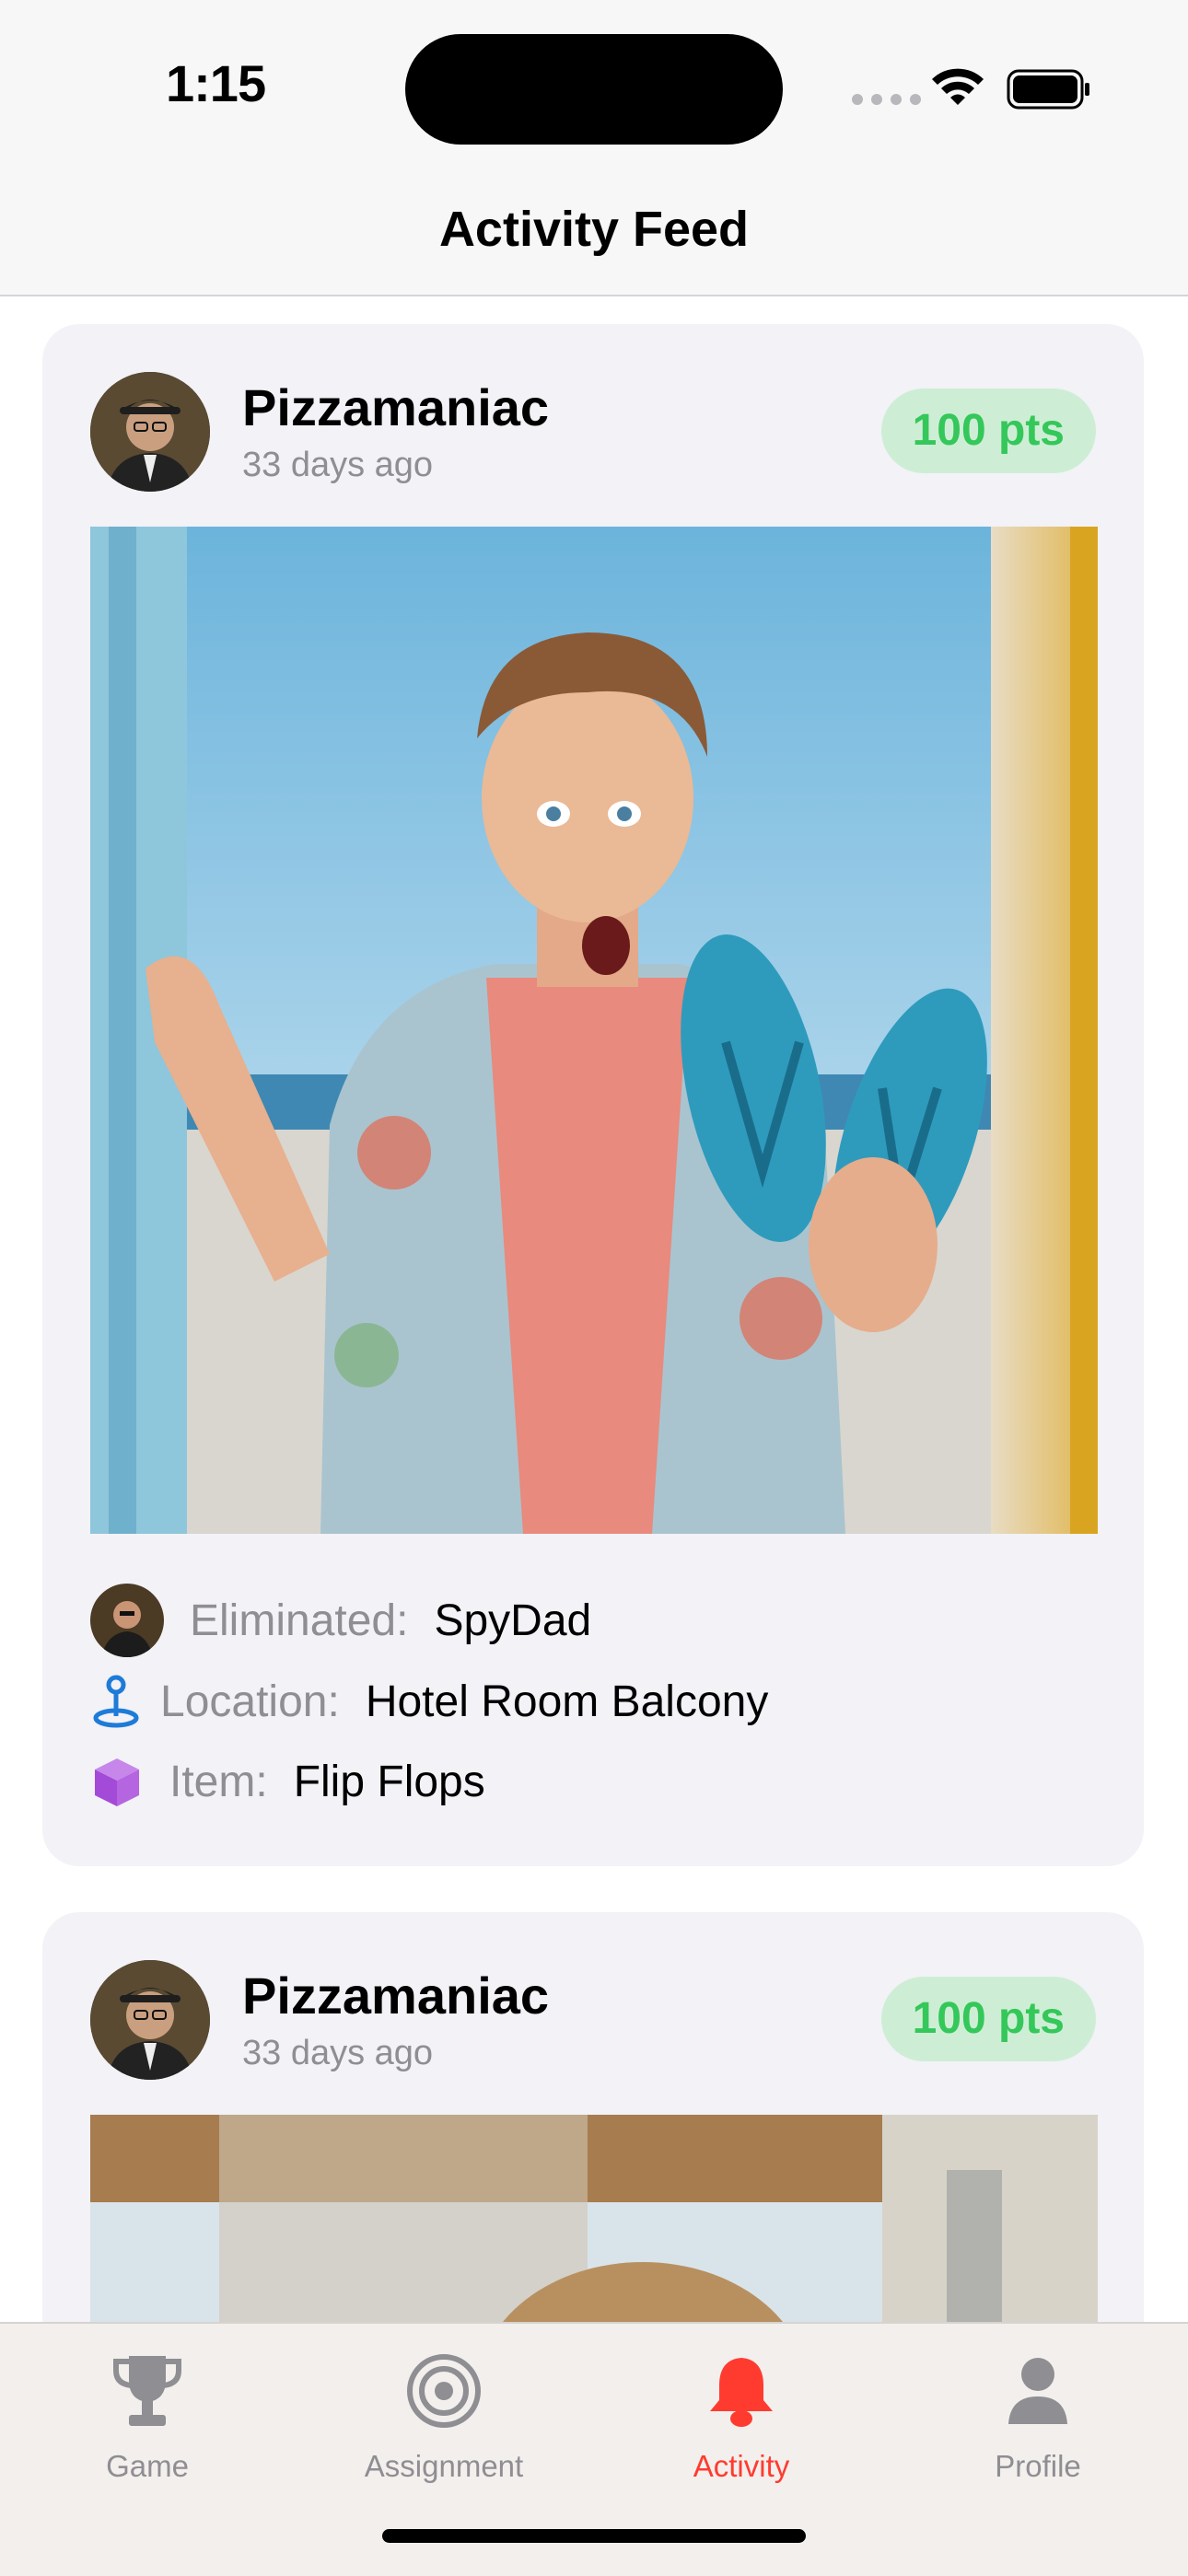  I want to click on cube-icon, so click(117, 1782).